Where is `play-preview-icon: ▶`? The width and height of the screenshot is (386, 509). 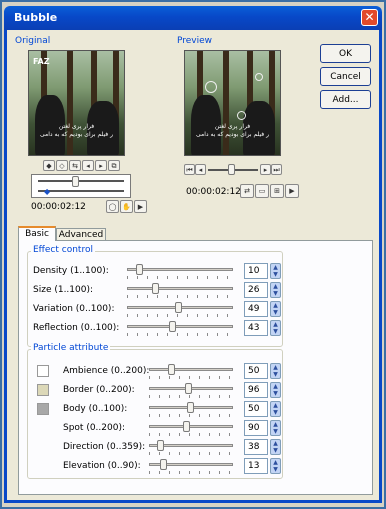 play-preview-icon: ▶ is located at coordinates (292, 191).